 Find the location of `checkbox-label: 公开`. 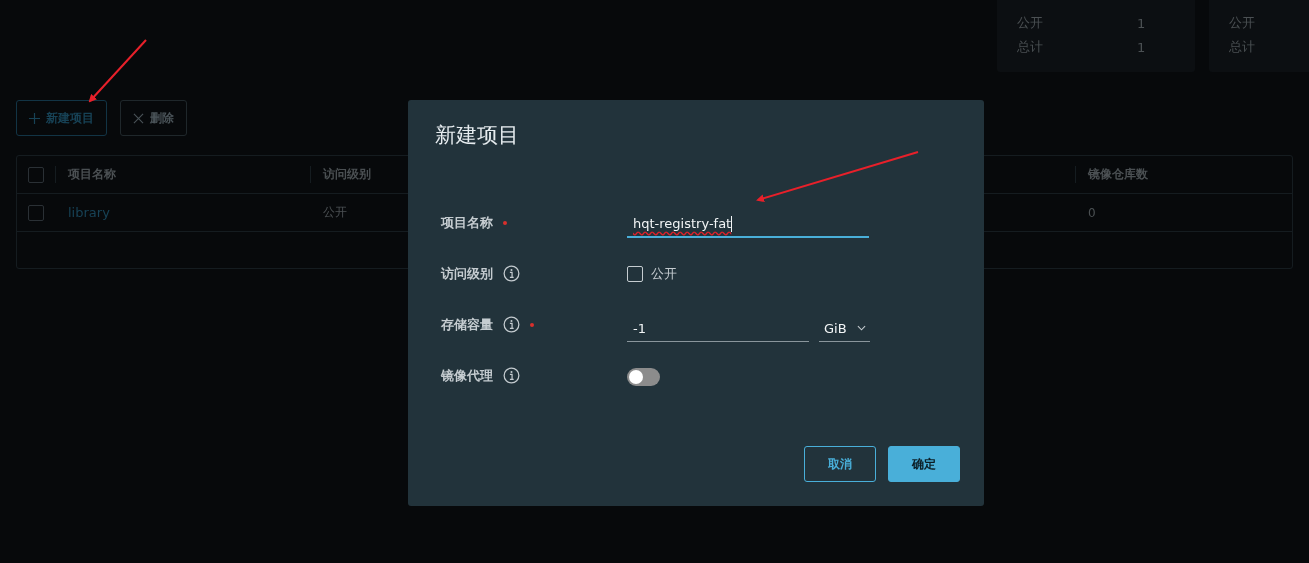

checkbox-label: 公开 is located at coordinates (664, 273).